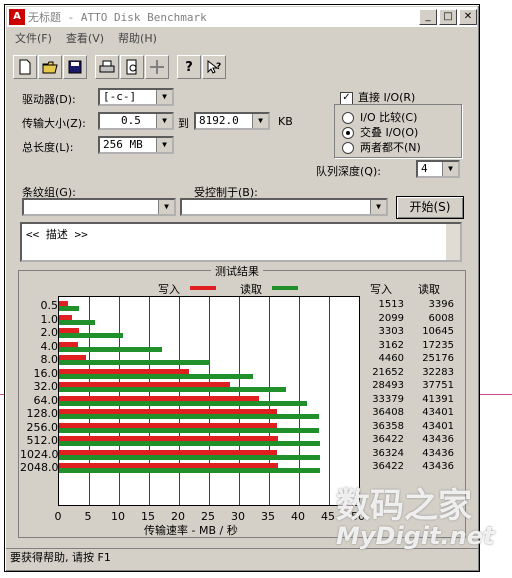  I want to click on start-button: 开始(S), so click(430, 207).